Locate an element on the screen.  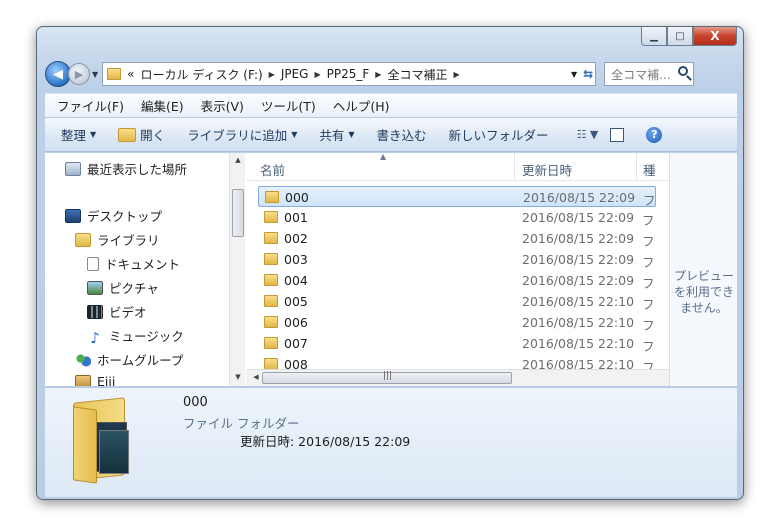
file-row: 001 2016/08/15 22:09 フ is located at coordinates (457, 217).